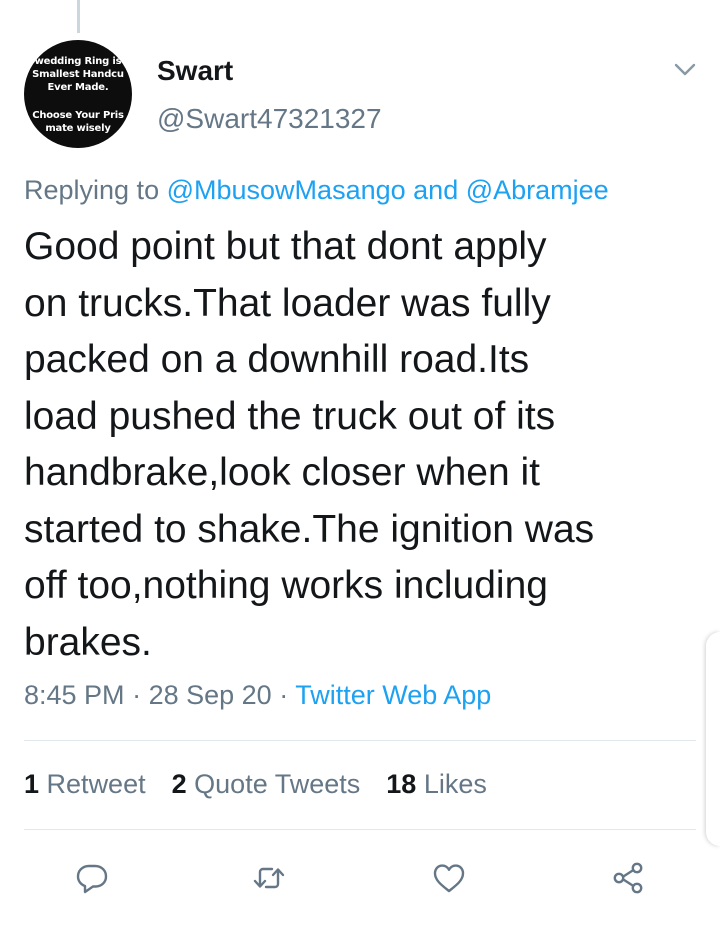  What do you see at coordinates (287, 303) in the screenshot?
I see `tweet-text-line: on trucks.That loader was fully` at bounding box center [287, 303].